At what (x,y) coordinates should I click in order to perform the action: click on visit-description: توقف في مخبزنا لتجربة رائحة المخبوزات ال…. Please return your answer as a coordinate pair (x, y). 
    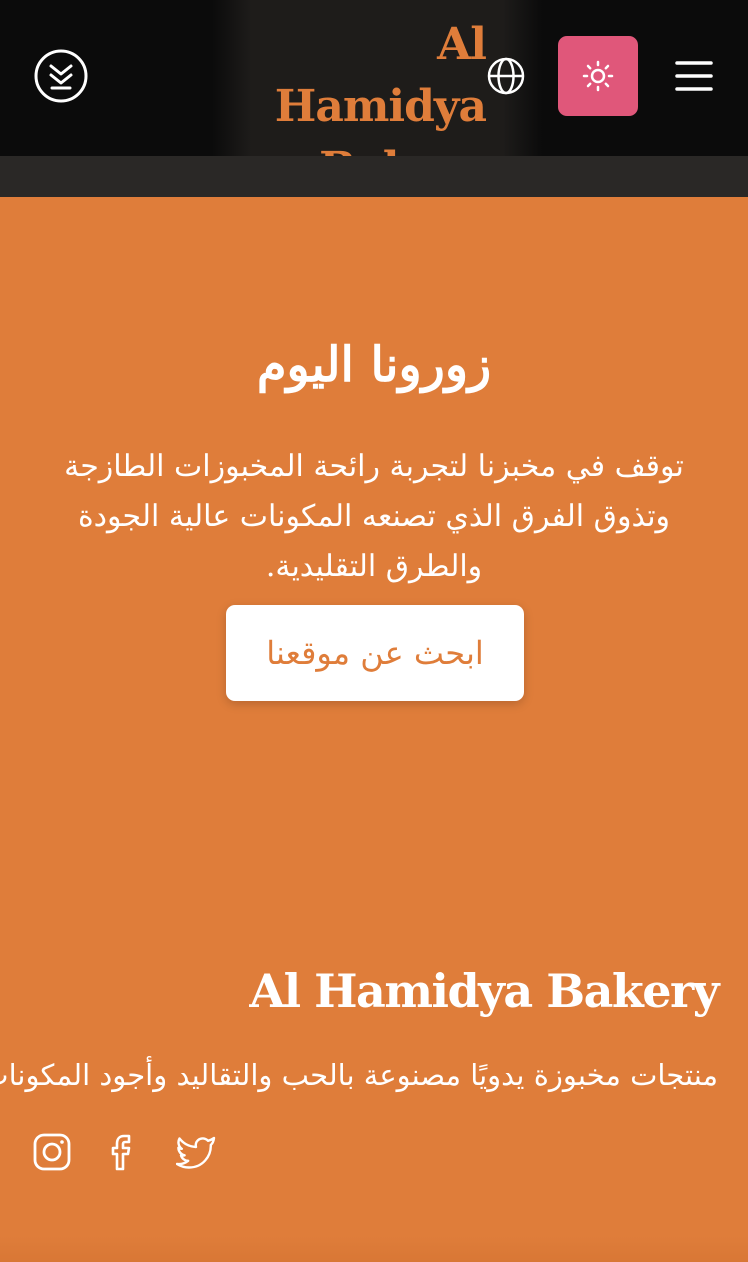
    Looking at the image, I should click on (374, 516).